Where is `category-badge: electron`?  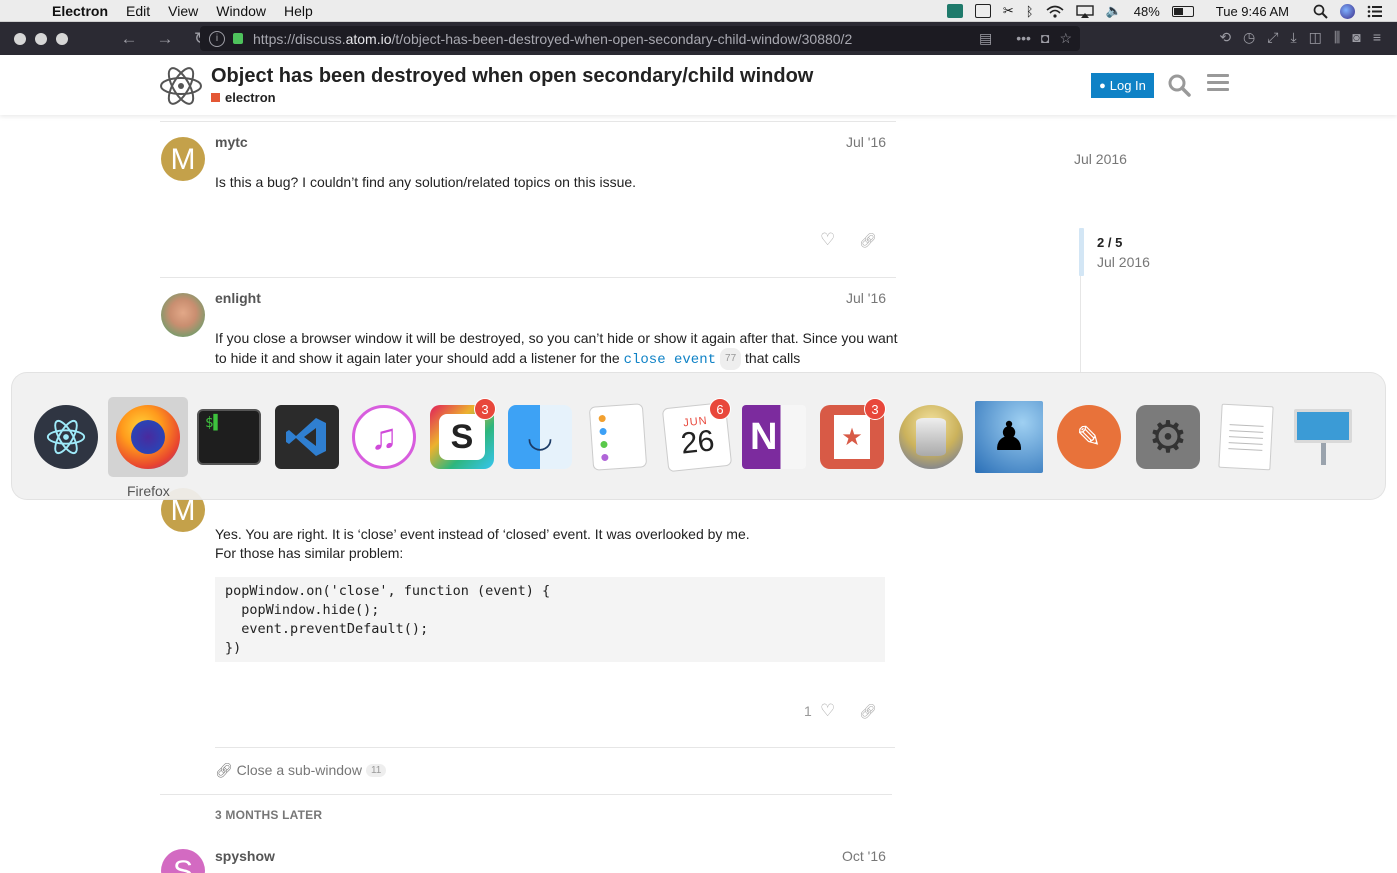 category-badge: electron is located at coordinates (243, 97).